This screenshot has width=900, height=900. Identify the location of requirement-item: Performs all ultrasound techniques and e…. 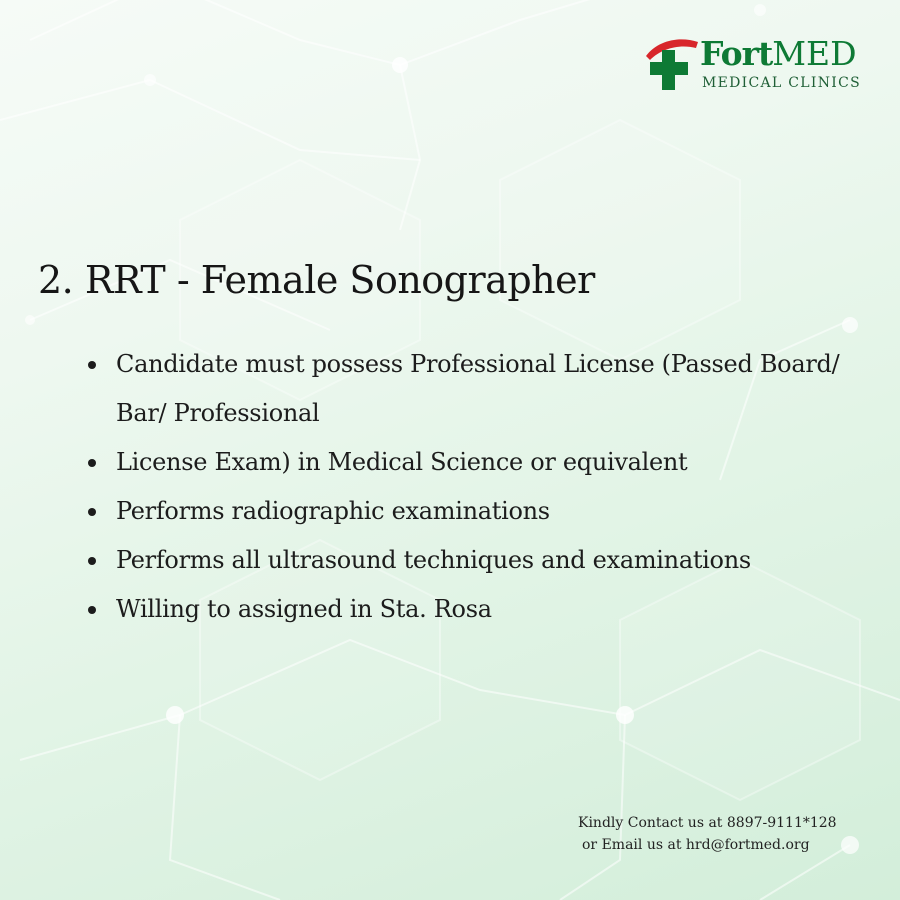
(482, 560).